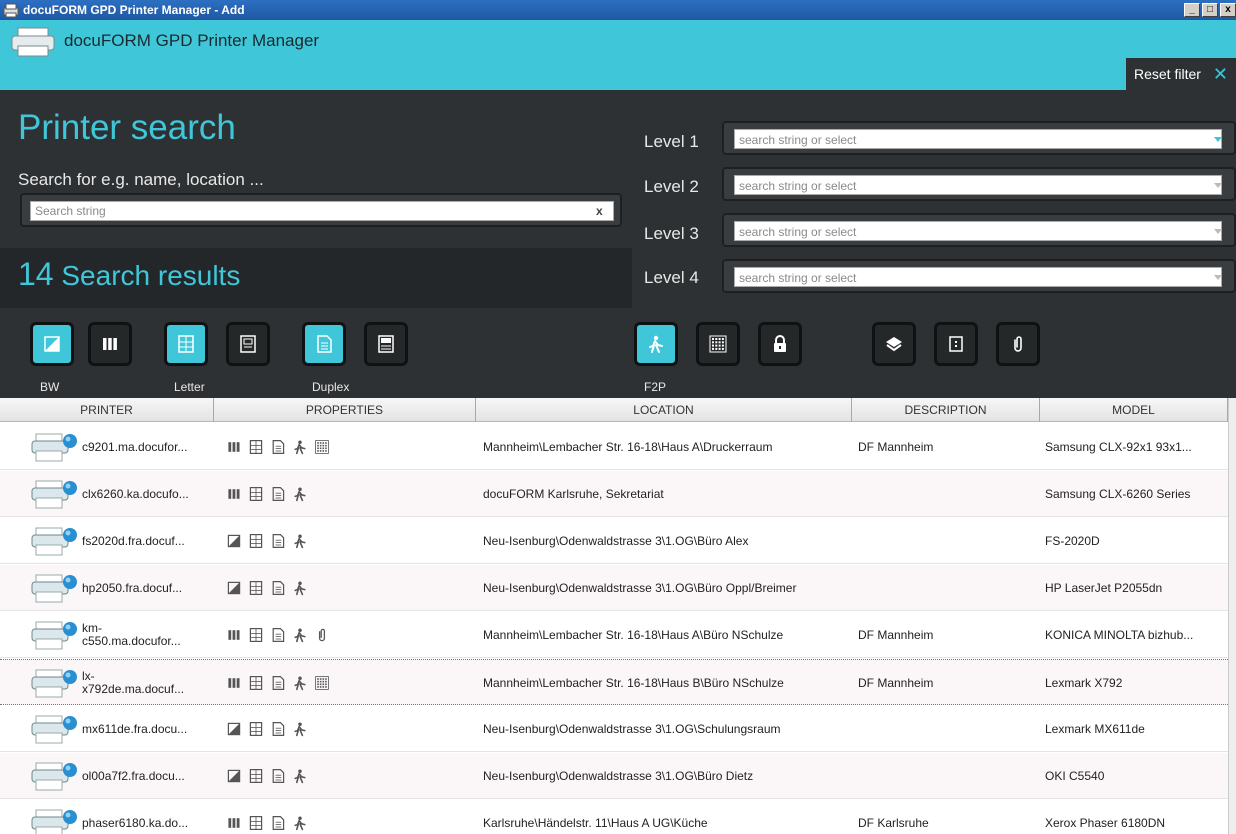 This screenshot has width=1236, height=834. I want to click on filter-label: BW, so click(50, 387).